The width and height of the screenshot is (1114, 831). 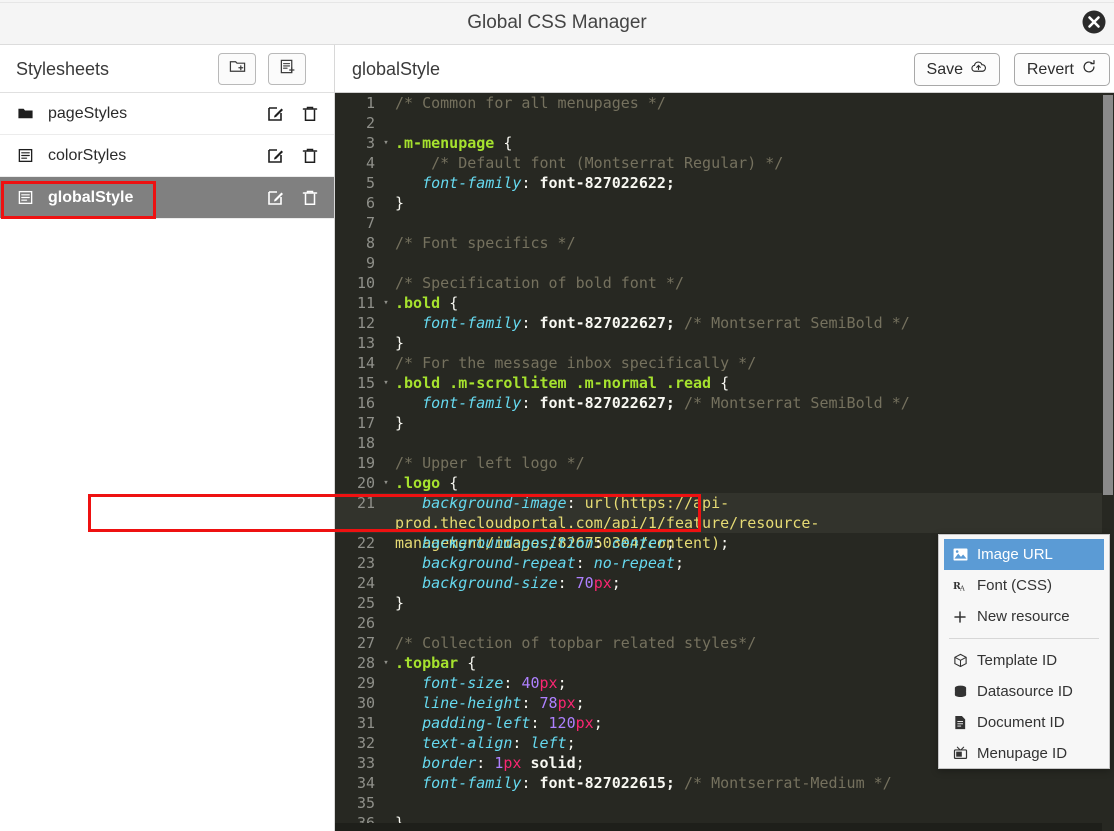 What do you see at coordinates (960, 753) in the screenshot?
I see `monitor-icon` at bounding box center [960, 753].